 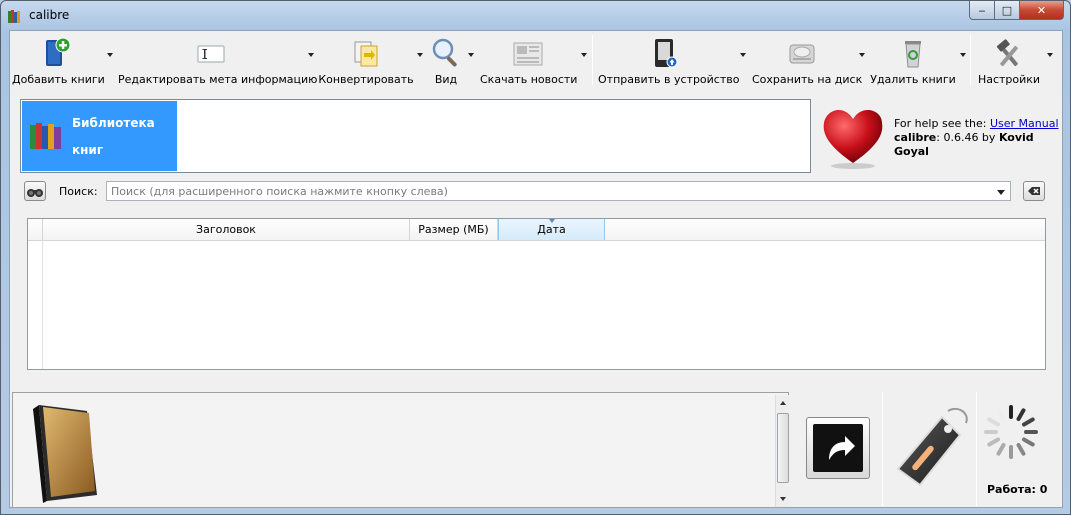 What do you see at coordinates (783, 499) in the screenshot?
I see `scroll-down-arrow` at bounding box center [783, 499].